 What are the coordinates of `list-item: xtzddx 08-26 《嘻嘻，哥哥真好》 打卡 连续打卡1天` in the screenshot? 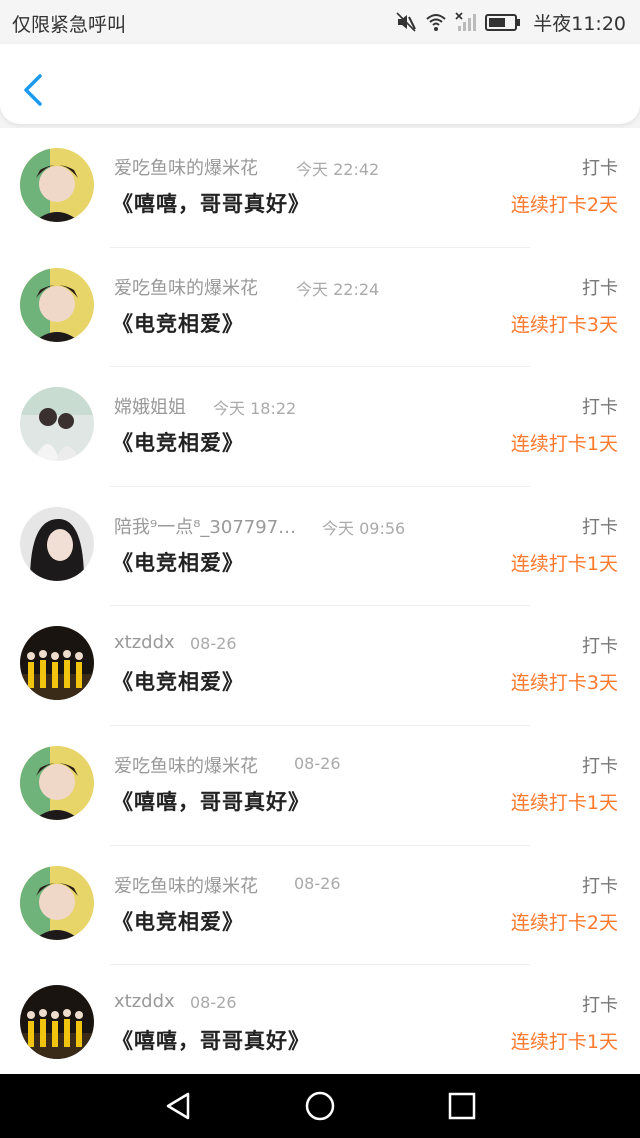 It's located at (320, 1019).